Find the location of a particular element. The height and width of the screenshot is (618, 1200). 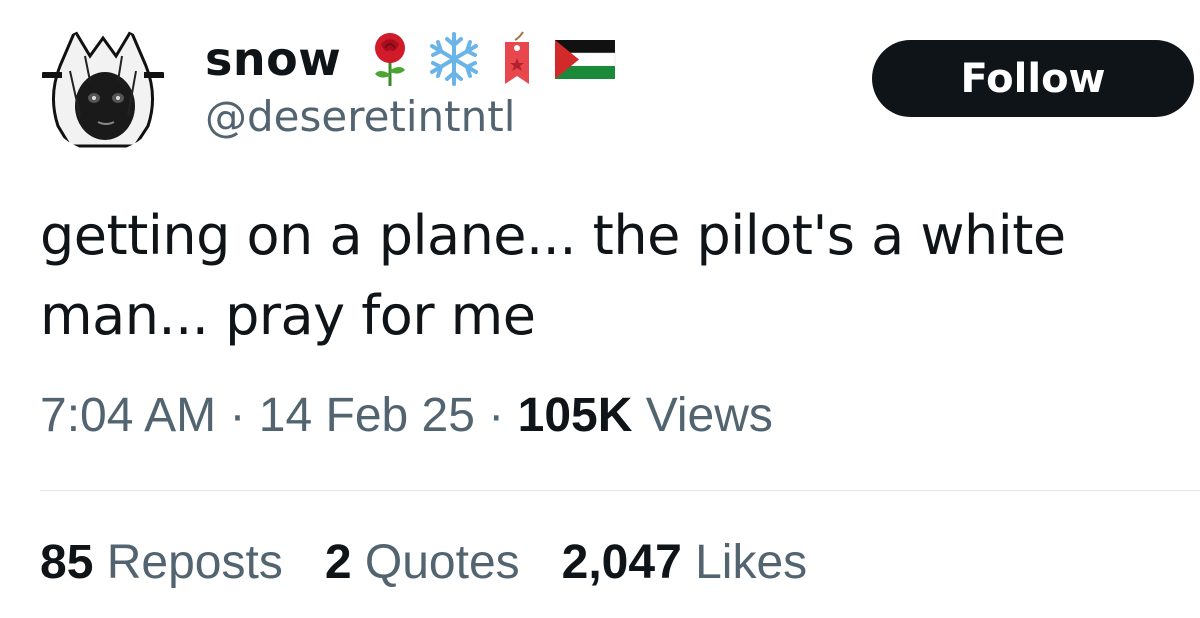

divider is located at coordinates (620, 490).